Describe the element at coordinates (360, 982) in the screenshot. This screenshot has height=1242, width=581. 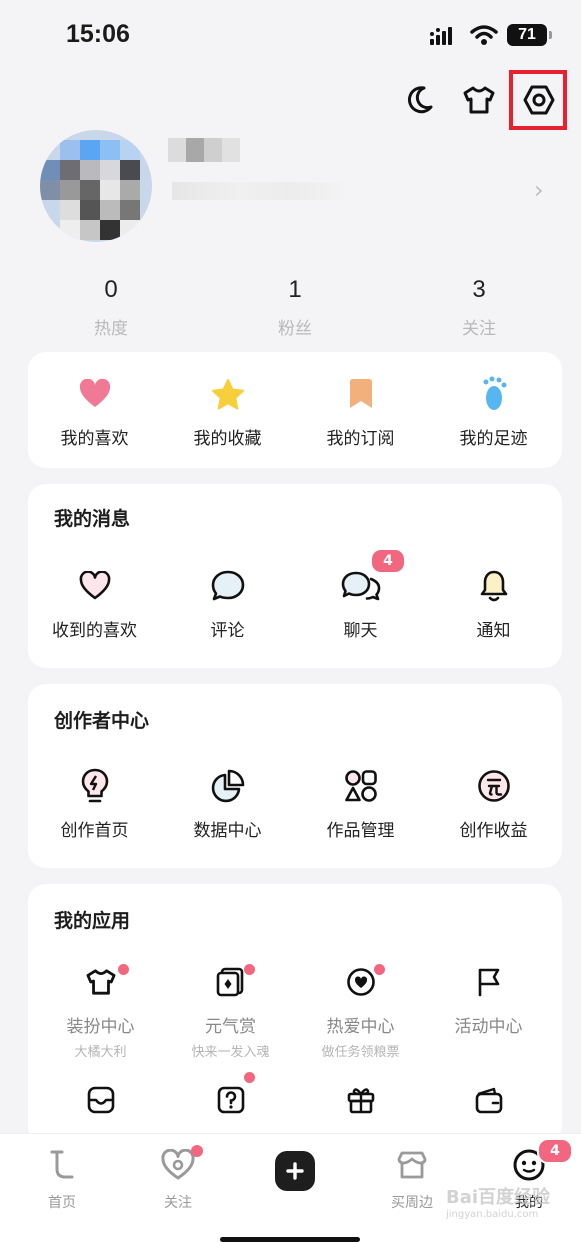
I see `heart-badge-icon` at that location.